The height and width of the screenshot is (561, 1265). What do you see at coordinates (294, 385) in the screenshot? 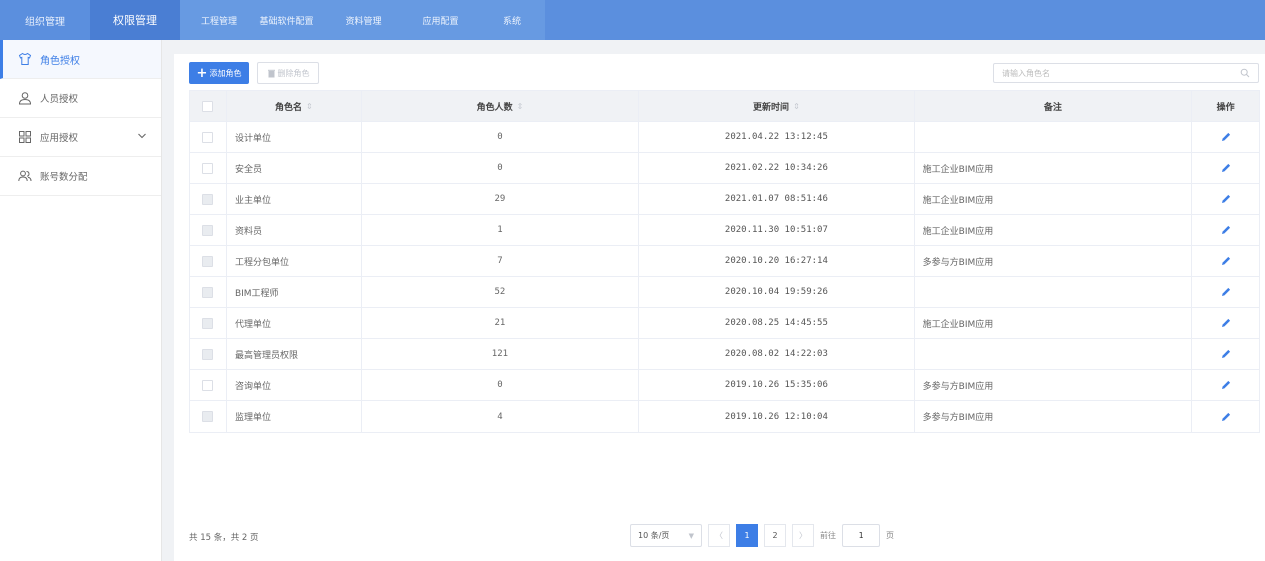
I see `cell-role-name: 咨询单位` at bounding box center [294, 385].